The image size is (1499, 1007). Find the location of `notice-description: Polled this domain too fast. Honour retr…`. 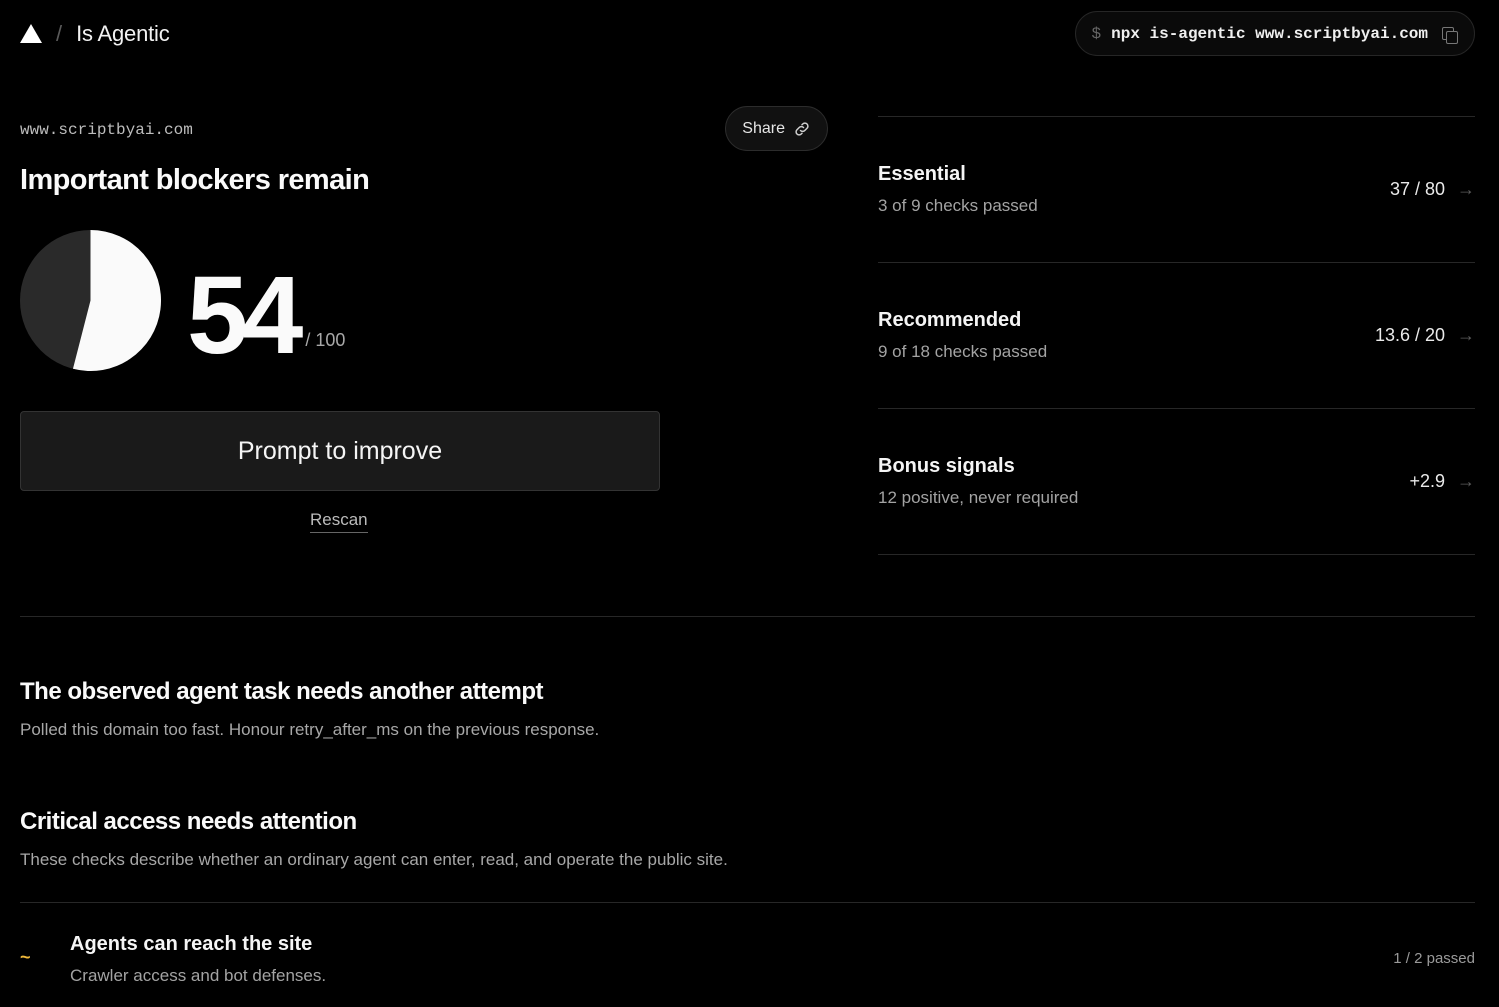

notice-description: Polled this domain too fast. Honour retr… is located at coordinates (310, 729).